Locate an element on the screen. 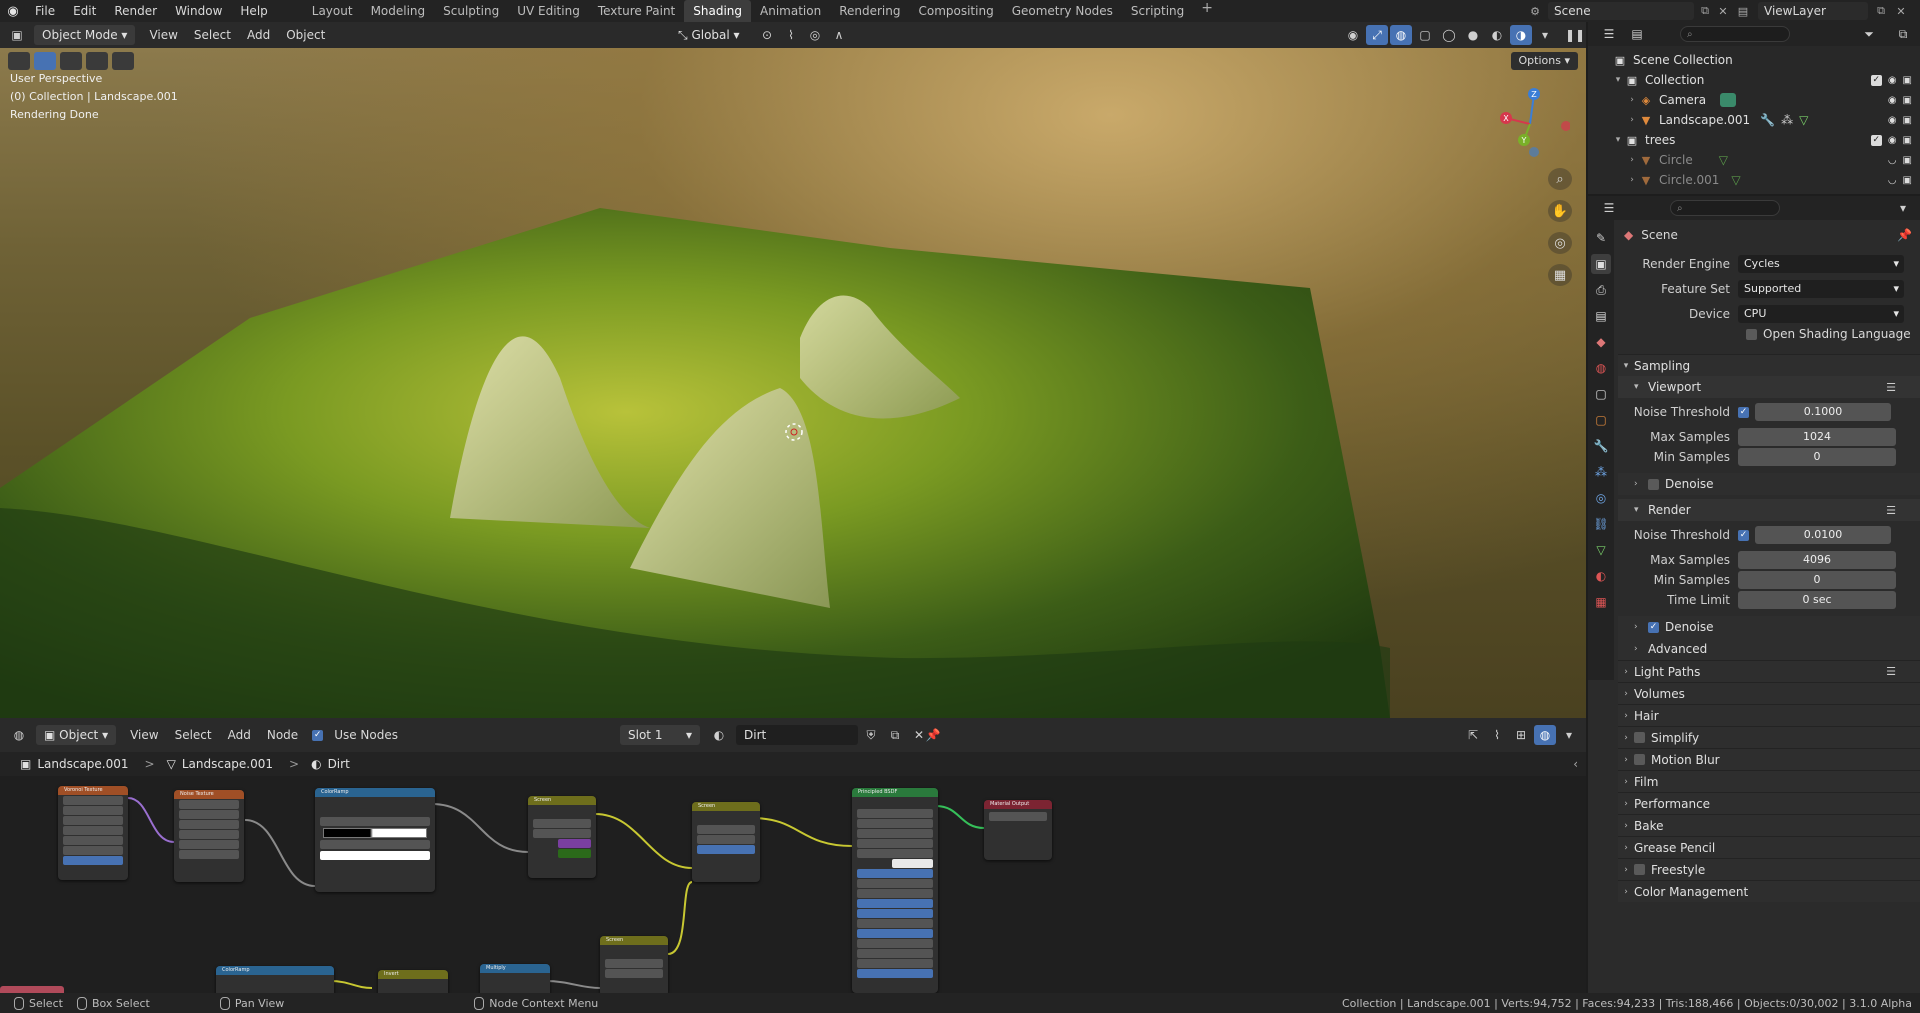 The width and height of the screenshot is (1920, 1013). menu-file: File is located at coordinates (45, 11).